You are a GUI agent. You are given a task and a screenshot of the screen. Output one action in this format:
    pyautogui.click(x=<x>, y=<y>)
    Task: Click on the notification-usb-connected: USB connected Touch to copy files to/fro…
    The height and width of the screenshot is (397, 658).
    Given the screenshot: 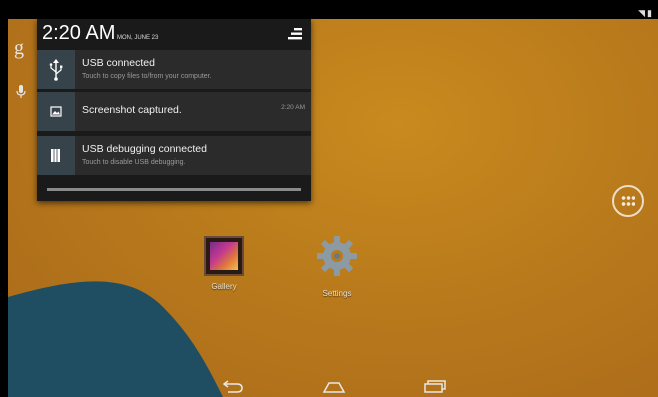 What is the action you would take?
    pyautogui.click(x=174, y=69)
    